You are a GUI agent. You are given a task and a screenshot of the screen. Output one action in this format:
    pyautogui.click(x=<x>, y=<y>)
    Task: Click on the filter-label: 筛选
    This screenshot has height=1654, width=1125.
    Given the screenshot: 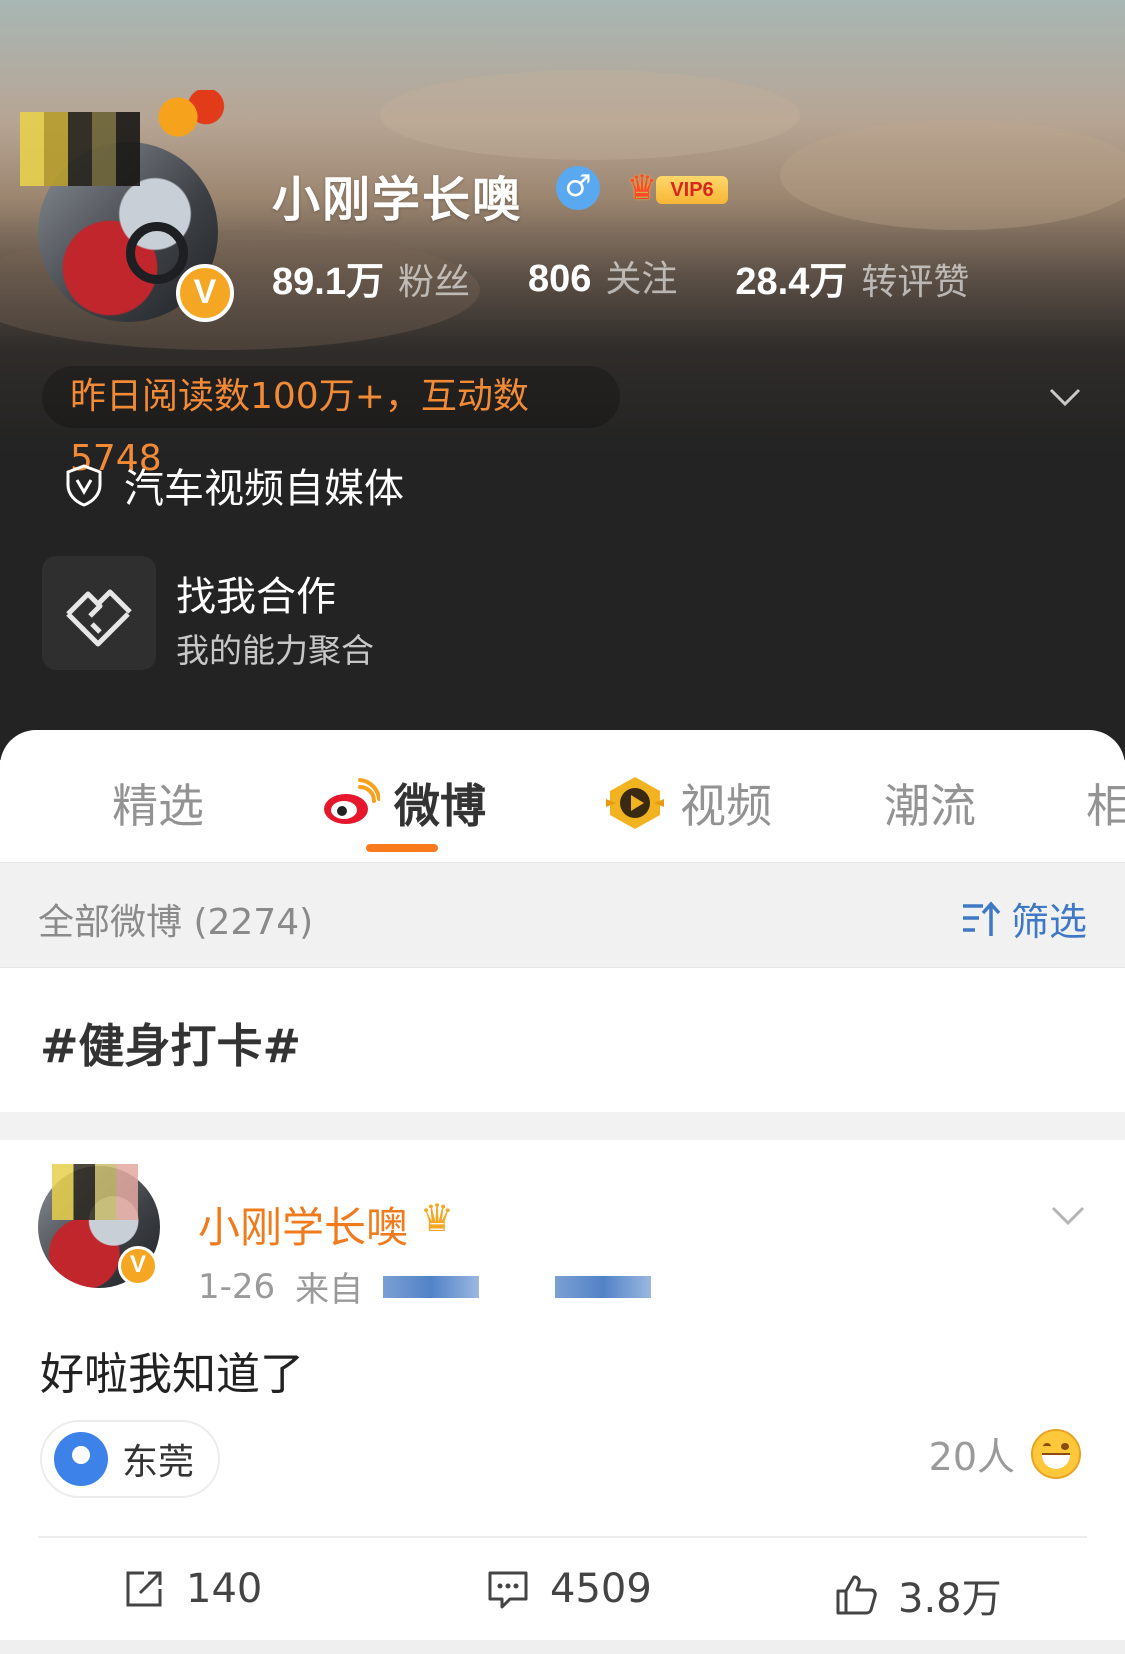 What is the action you would take?
    pyautogui.click(x=1048, y=922)
    